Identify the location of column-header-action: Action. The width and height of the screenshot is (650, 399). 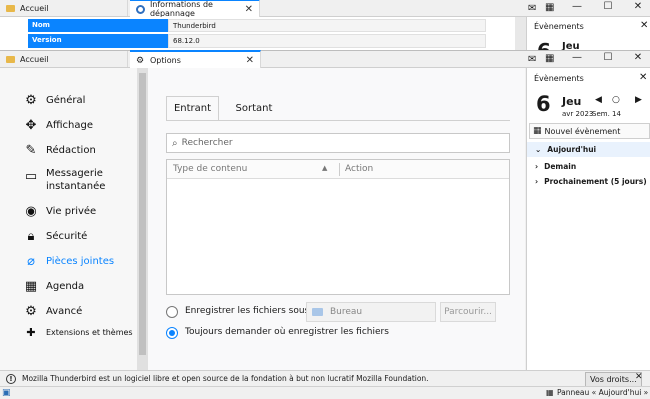
(359, 169).